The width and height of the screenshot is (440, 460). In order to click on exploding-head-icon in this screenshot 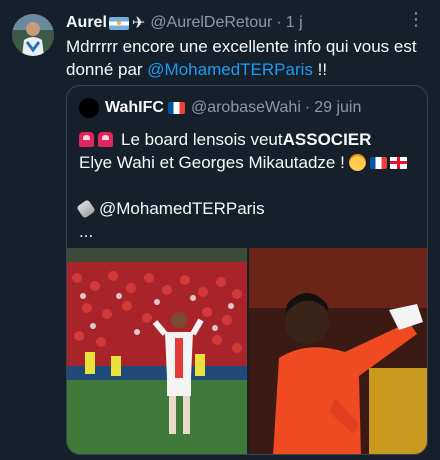, I will do `click(357, 162)`.